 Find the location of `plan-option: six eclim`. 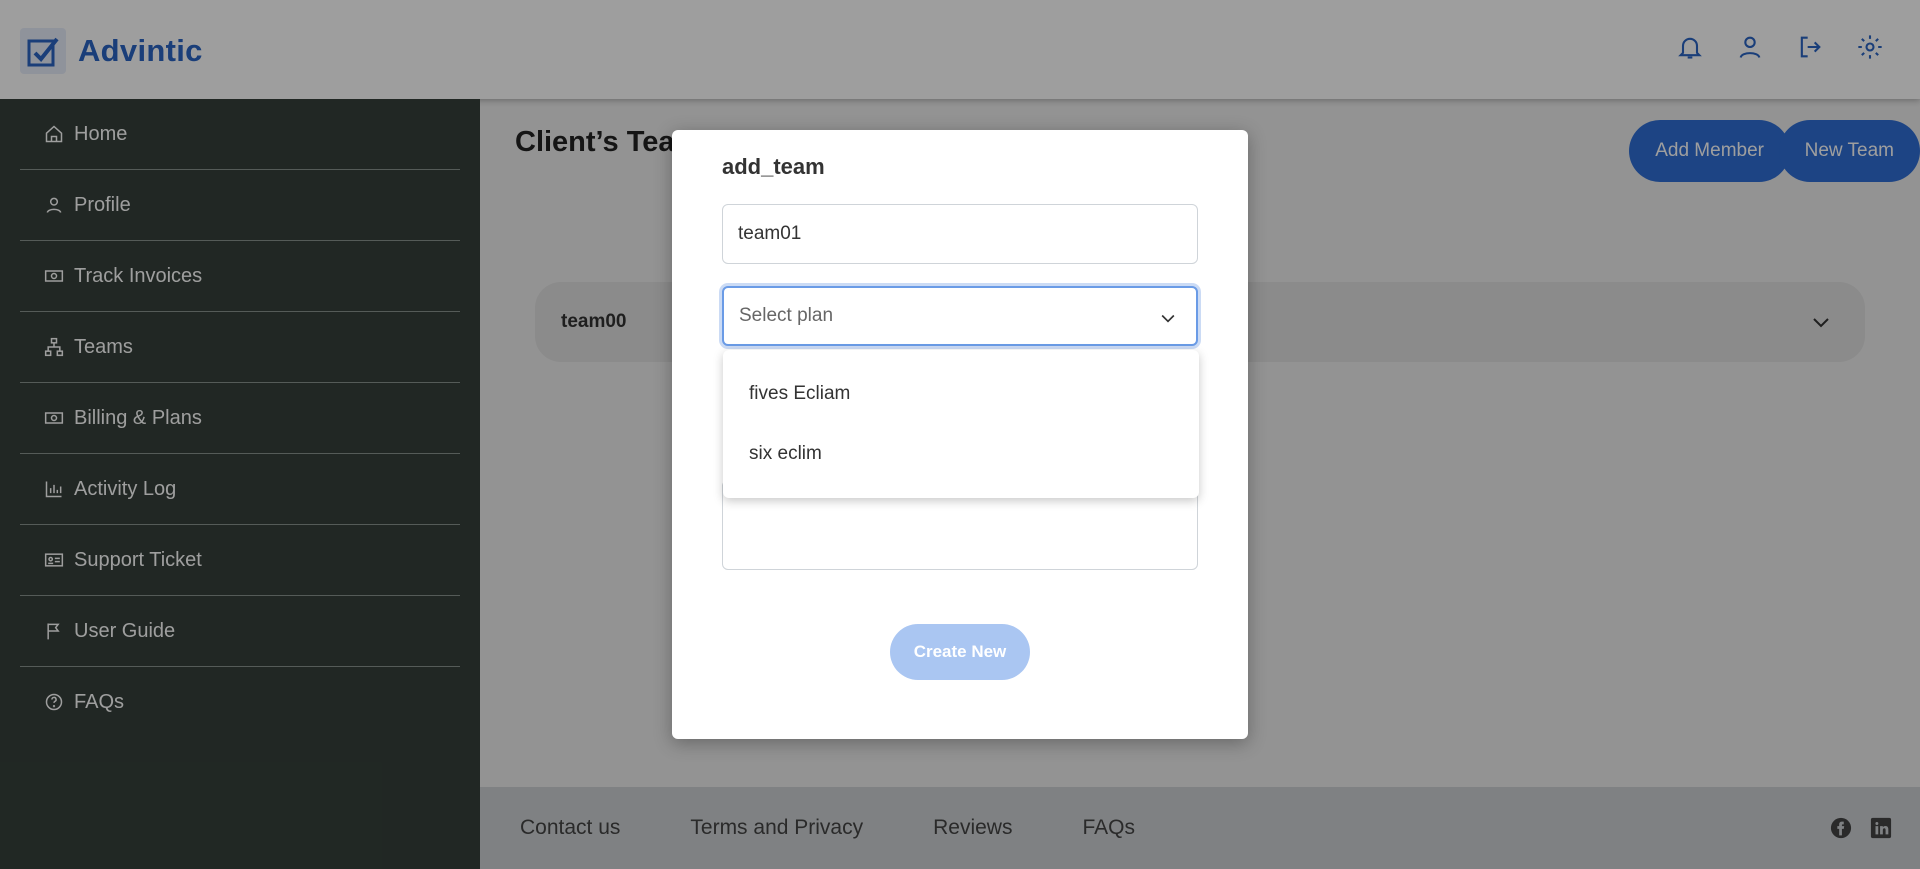

plan-option: six eclim is located at coordinates (961, 454).